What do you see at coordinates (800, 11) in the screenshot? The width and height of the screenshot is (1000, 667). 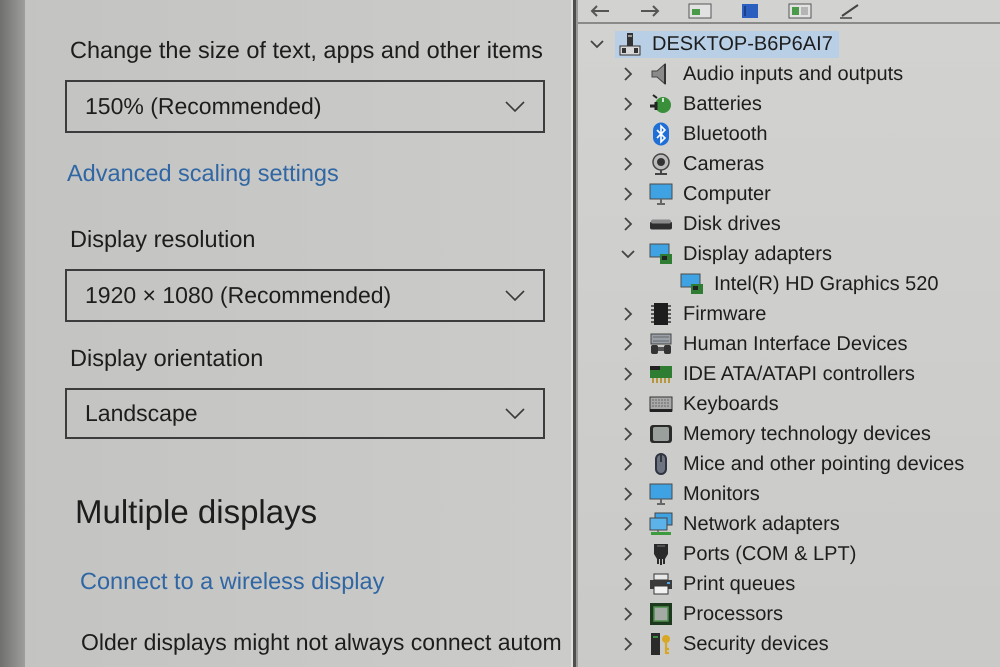 I see `panel-icon` at bounding box center [800, 11].